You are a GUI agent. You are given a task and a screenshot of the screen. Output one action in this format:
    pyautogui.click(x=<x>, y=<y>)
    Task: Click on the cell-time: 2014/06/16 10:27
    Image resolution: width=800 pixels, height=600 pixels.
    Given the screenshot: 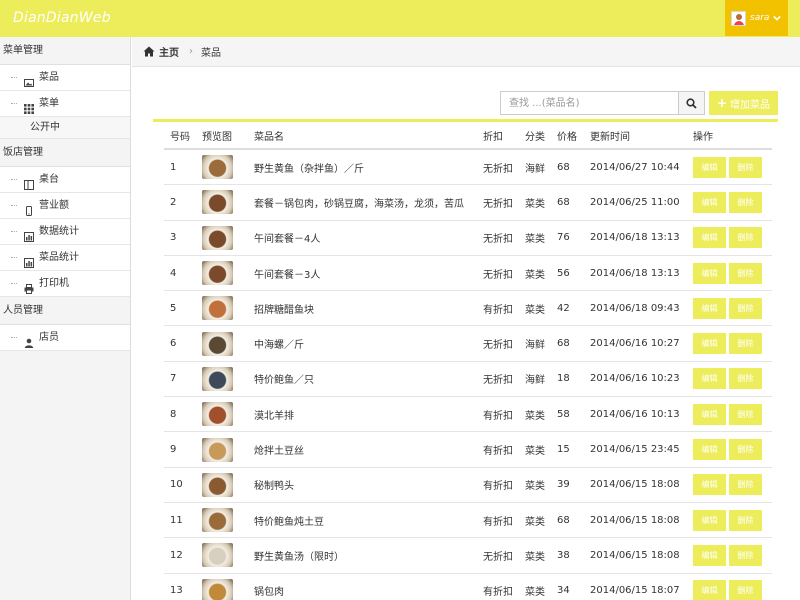 What is the action you would take?
    pyautogui.click(x=635, y=344)
    